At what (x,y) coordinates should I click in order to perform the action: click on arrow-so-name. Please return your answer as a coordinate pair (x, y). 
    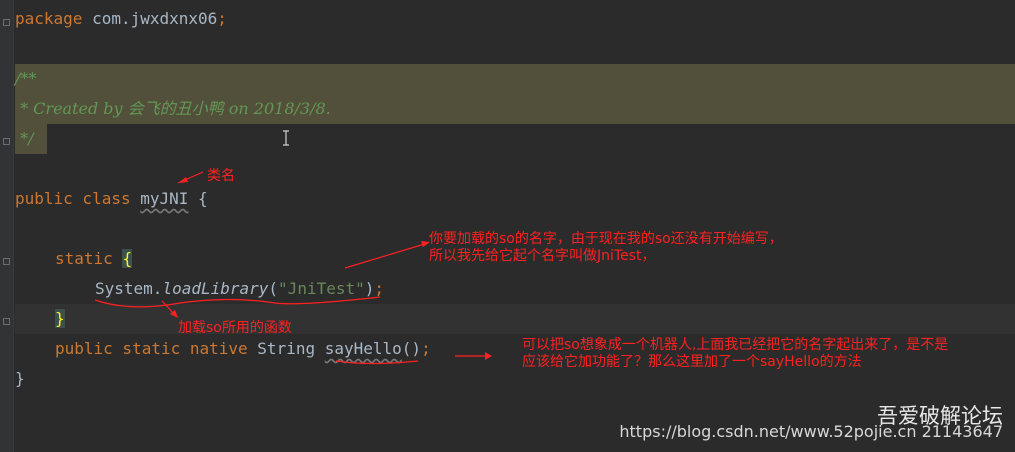
    Looking at the image, I should click on (386, 255).